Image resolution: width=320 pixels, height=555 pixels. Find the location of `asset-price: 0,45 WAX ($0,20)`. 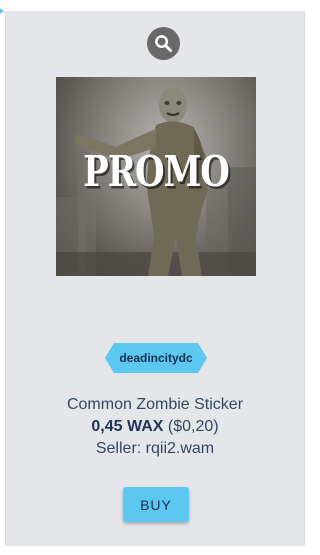

asset-price: 0,45 WAX ($0,20) is located at coordinates (155, 427).